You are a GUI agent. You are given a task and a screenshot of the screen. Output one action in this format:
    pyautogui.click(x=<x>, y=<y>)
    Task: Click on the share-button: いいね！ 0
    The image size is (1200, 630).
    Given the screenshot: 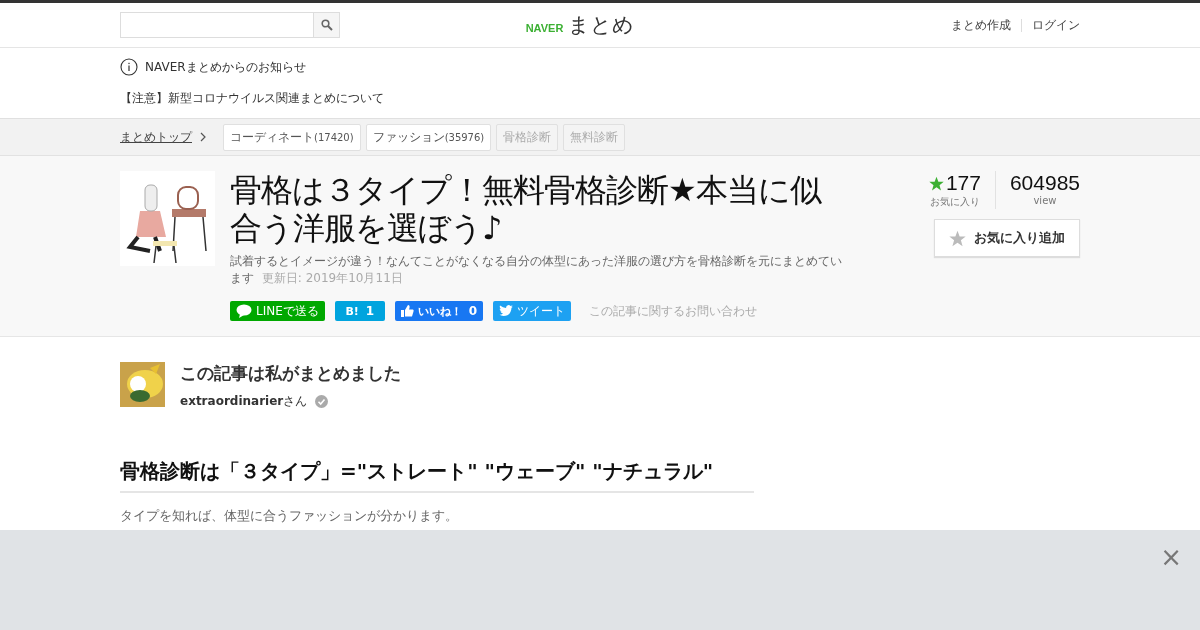 What is the action you would take?
    pyautogui.click(x=439, y=311)
    